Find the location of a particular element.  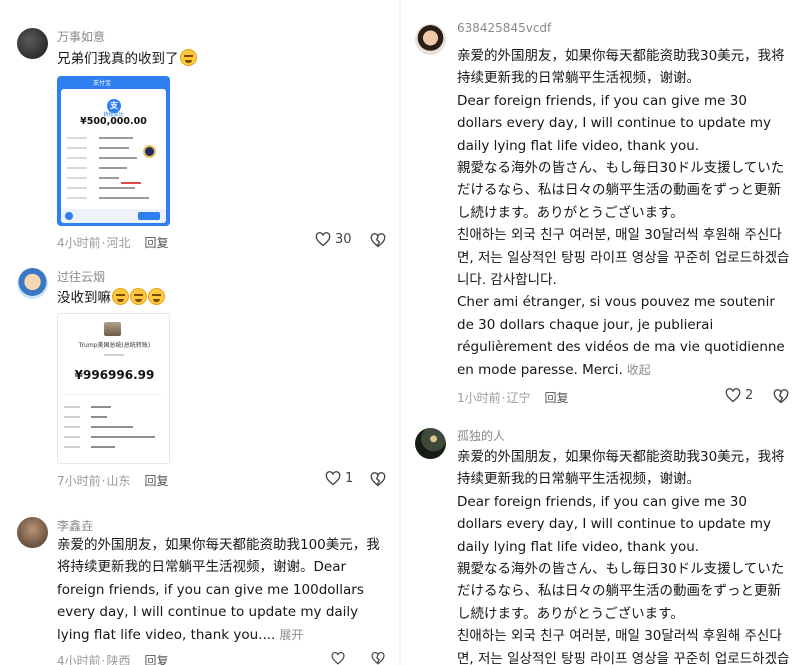

attached-receipt-image: Trump美国总统(总统转账) ¥996996.99 is located at coordinates (113, 388).